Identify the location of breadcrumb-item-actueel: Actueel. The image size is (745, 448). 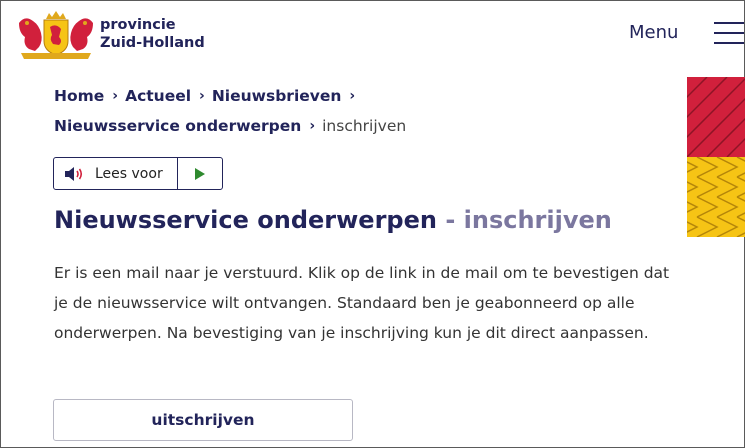
(158, 96).